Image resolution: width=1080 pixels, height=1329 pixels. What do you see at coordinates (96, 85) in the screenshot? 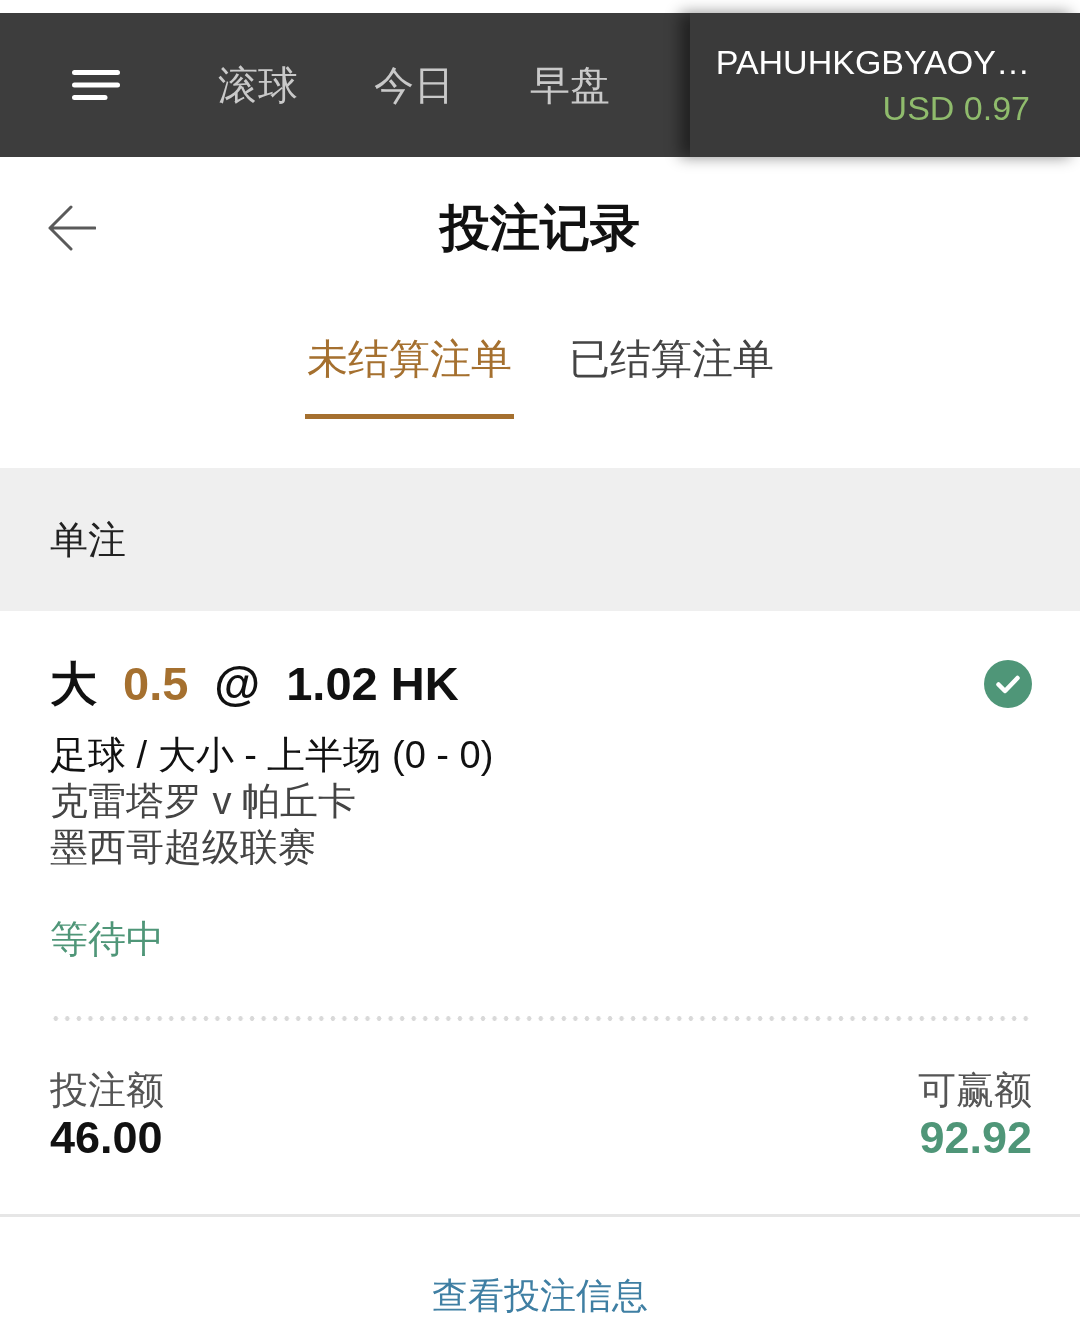
I see `menu-icon` at bounding box center [96, 85].